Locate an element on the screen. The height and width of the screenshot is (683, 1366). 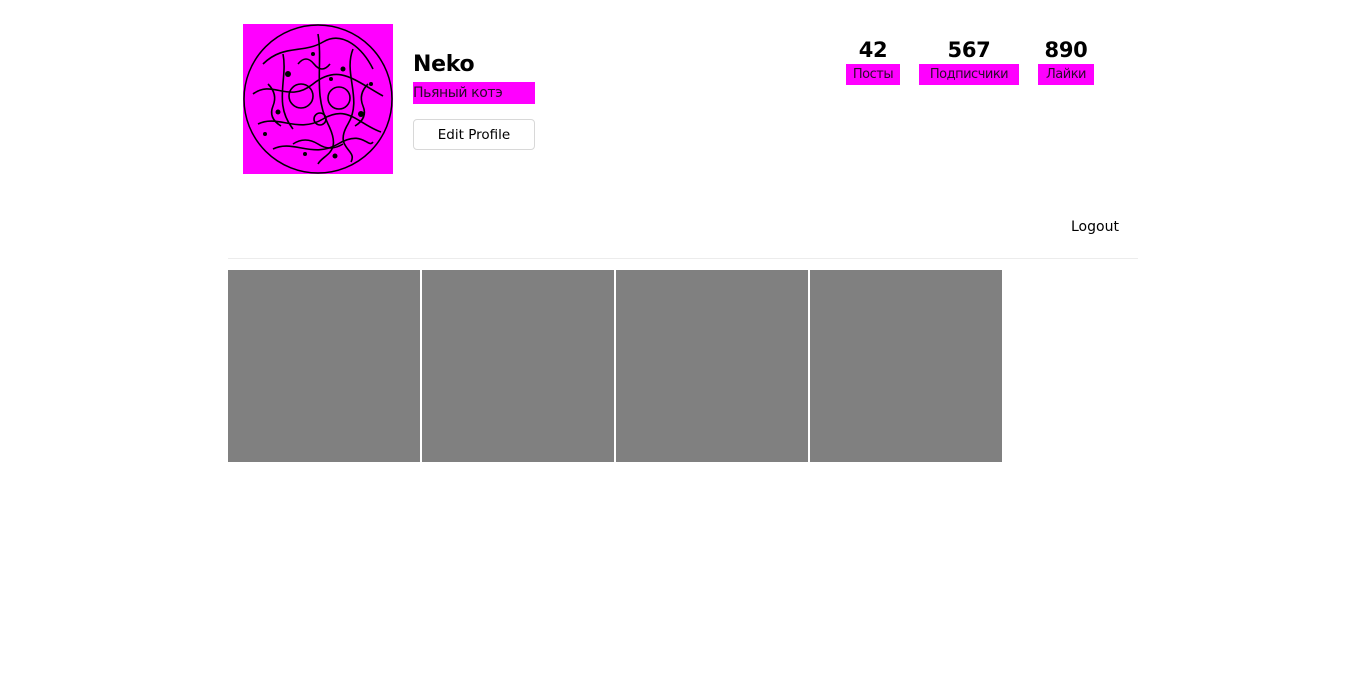
logout-button: Logout is located at coordinates (1095, 227).